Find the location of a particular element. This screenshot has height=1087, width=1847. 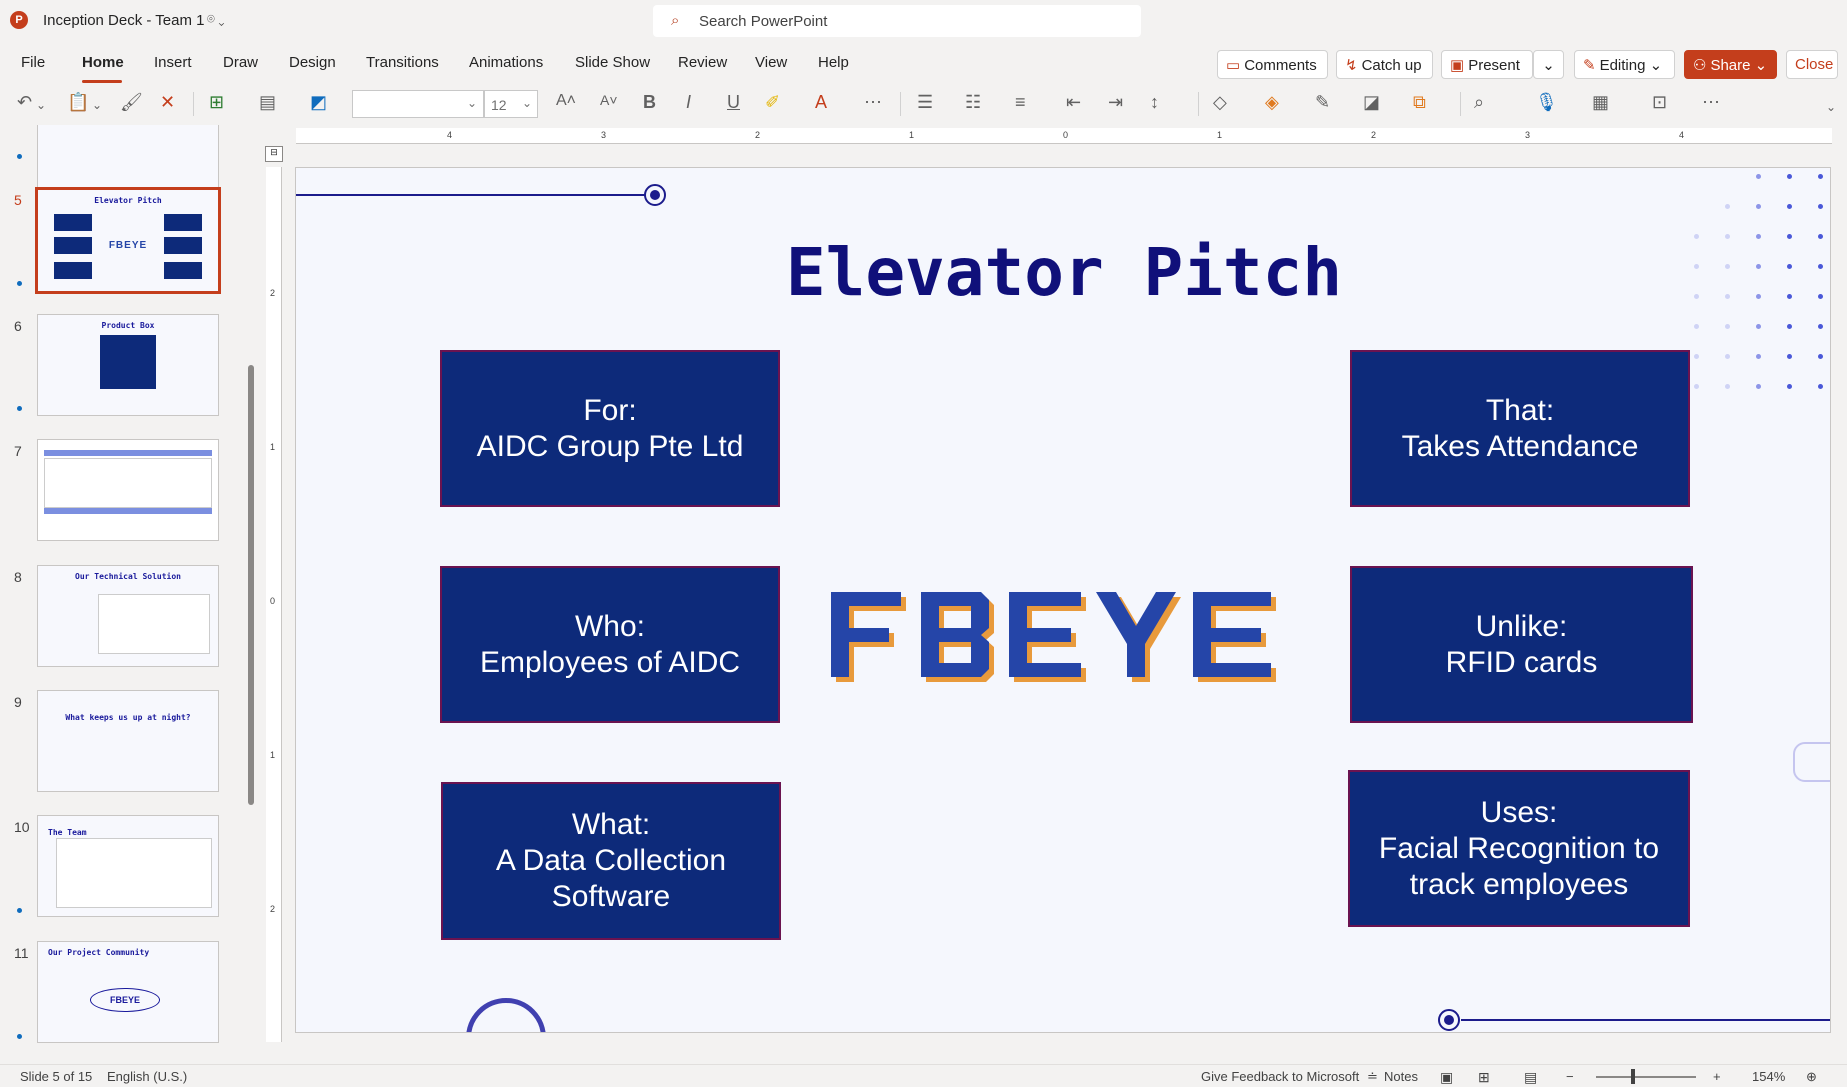

box-text: Employees of AIDC is located at coordinates (610, 662).